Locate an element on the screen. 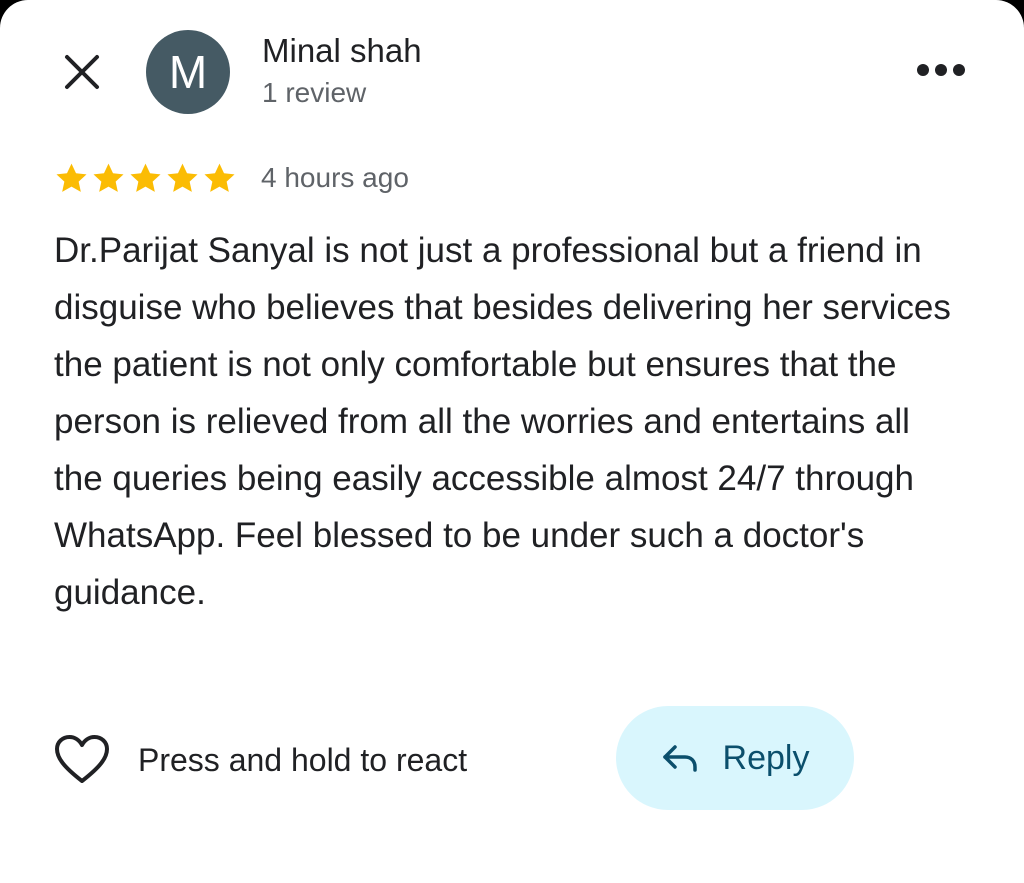 The image size is (1024, 883). author-name: Minal shah is located at coordinates (342, 51).